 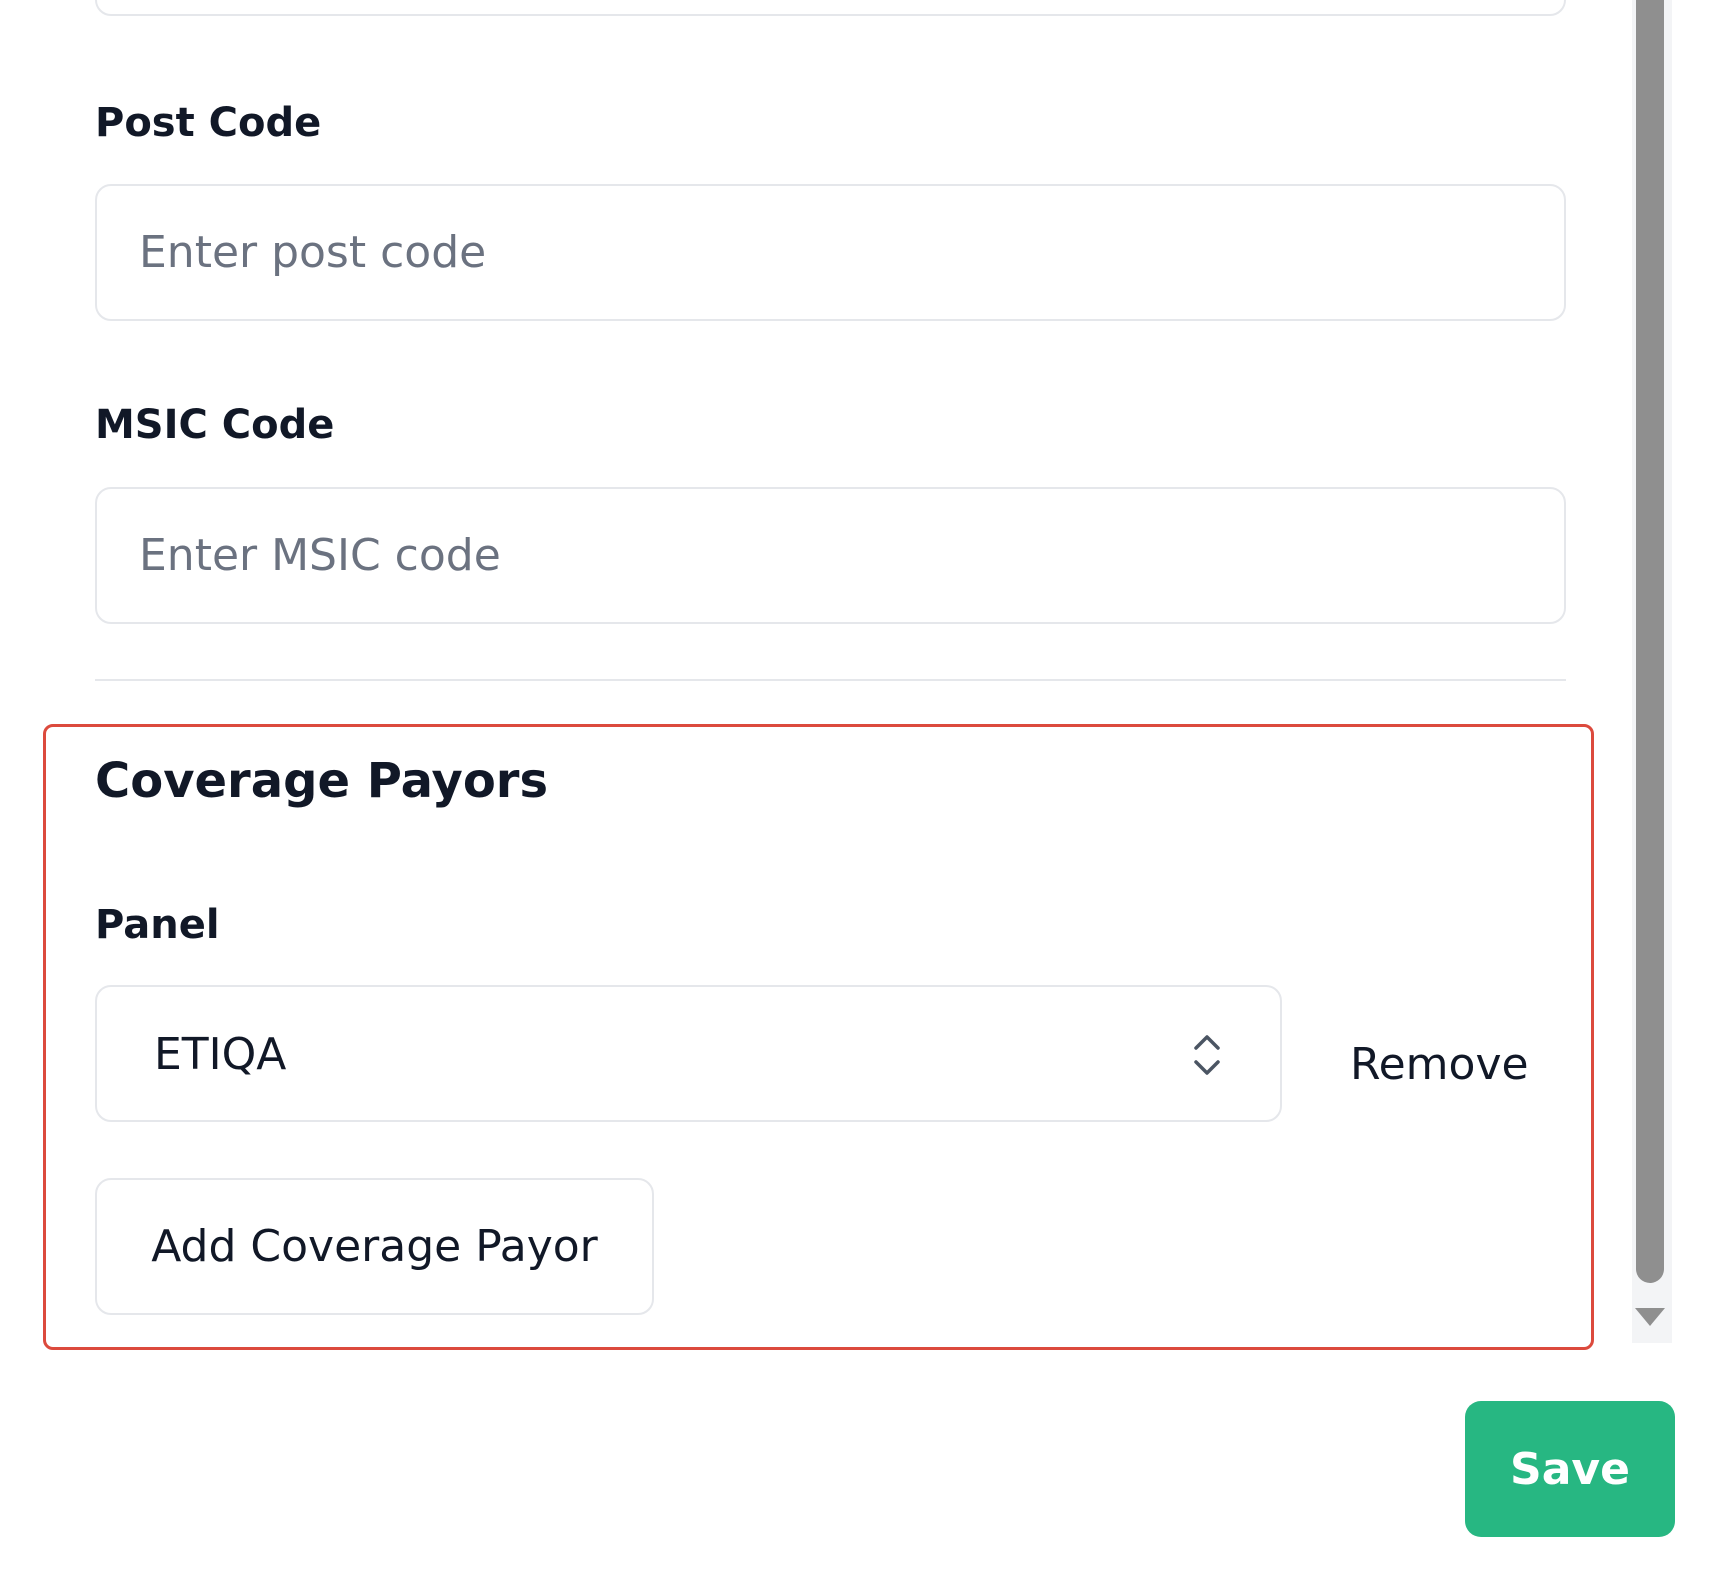 What do you see at coordinates (220, 1054) in the screenshot?
I see `panel-selected-value: ETIQA` at bounding box center [220, 1054].